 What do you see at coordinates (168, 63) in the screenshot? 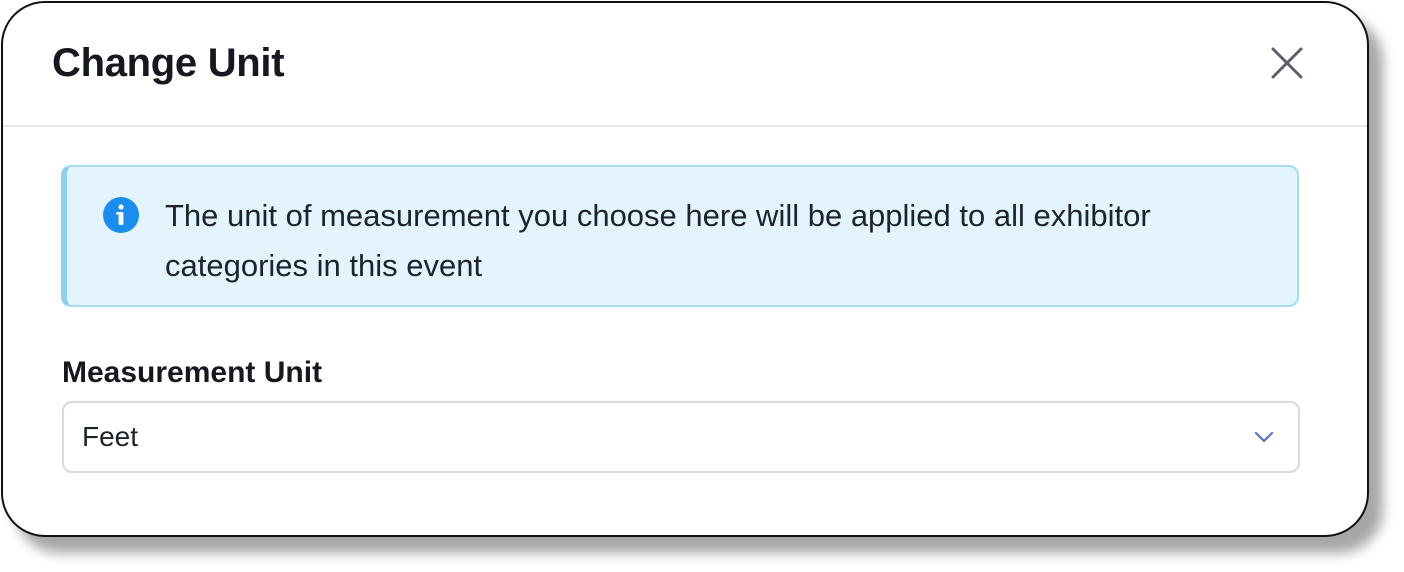
I see `dialog-title: Change Unit` at bounding box center [168, 63].